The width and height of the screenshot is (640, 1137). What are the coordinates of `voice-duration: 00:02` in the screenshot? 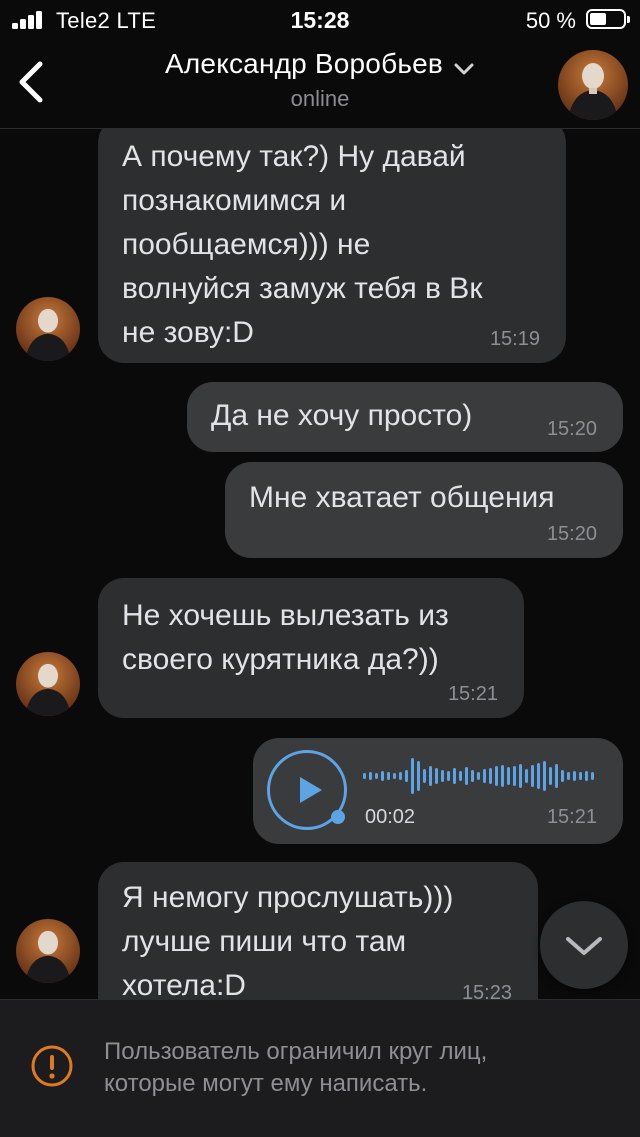 It's located at (390, 817).